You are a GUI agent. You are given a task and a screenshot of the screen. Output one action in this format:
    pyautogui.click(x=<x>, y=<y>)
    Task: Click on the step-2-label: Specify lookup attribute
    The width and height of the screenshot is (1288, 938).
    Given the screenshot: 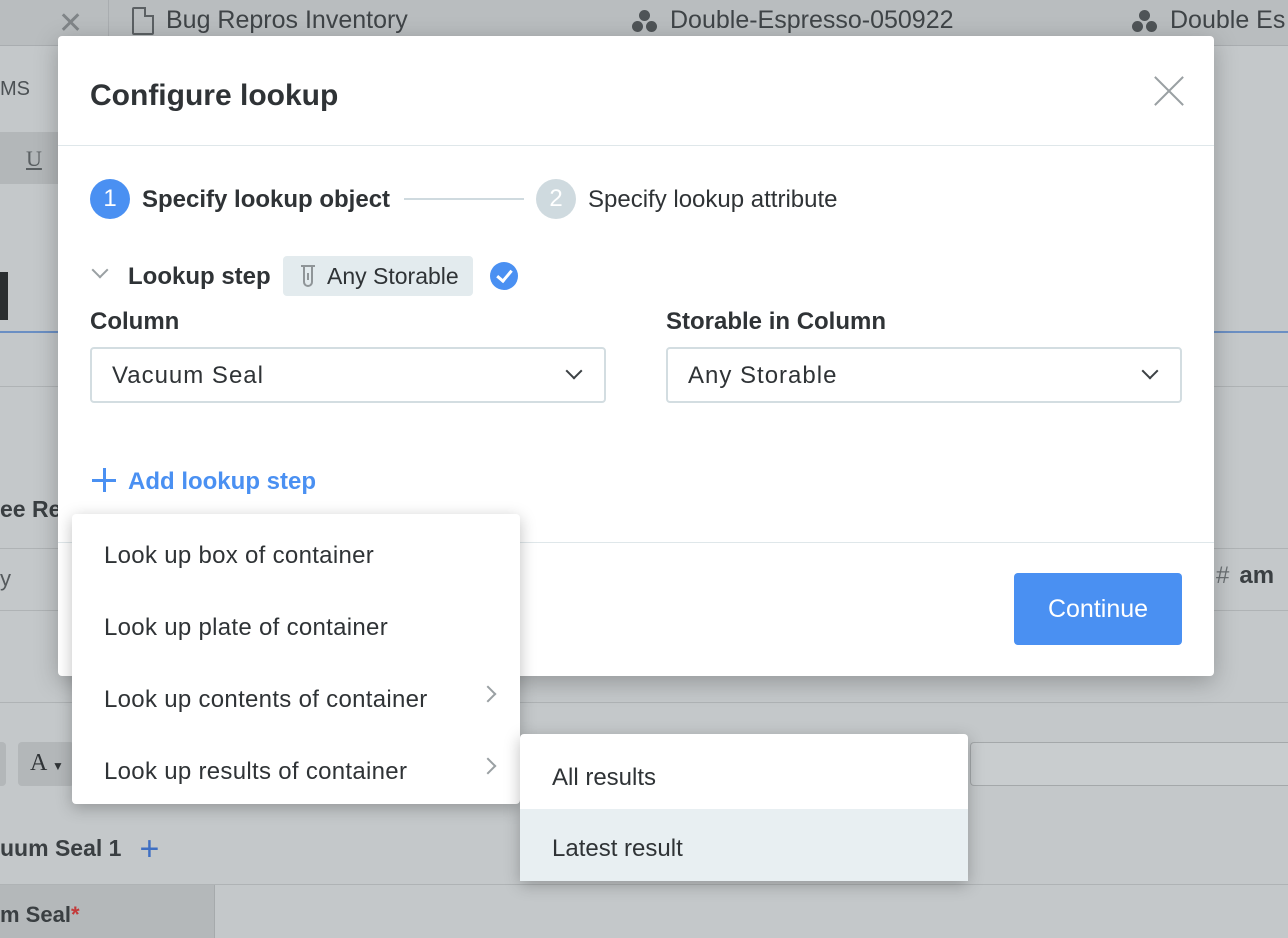 What is the action you would take?
    pyautogui.click(x=713, y=199)
    